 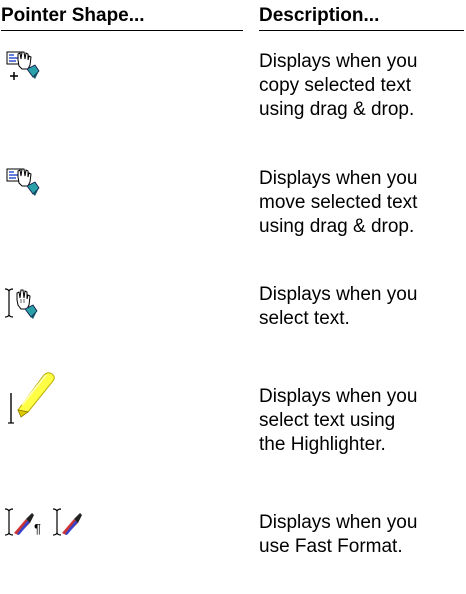 What do you see at coordinates (22, 522) in the screenshot?
I see `fast-format-paragraph-pointer-icon: ¶` at bounding box center [22, 522].